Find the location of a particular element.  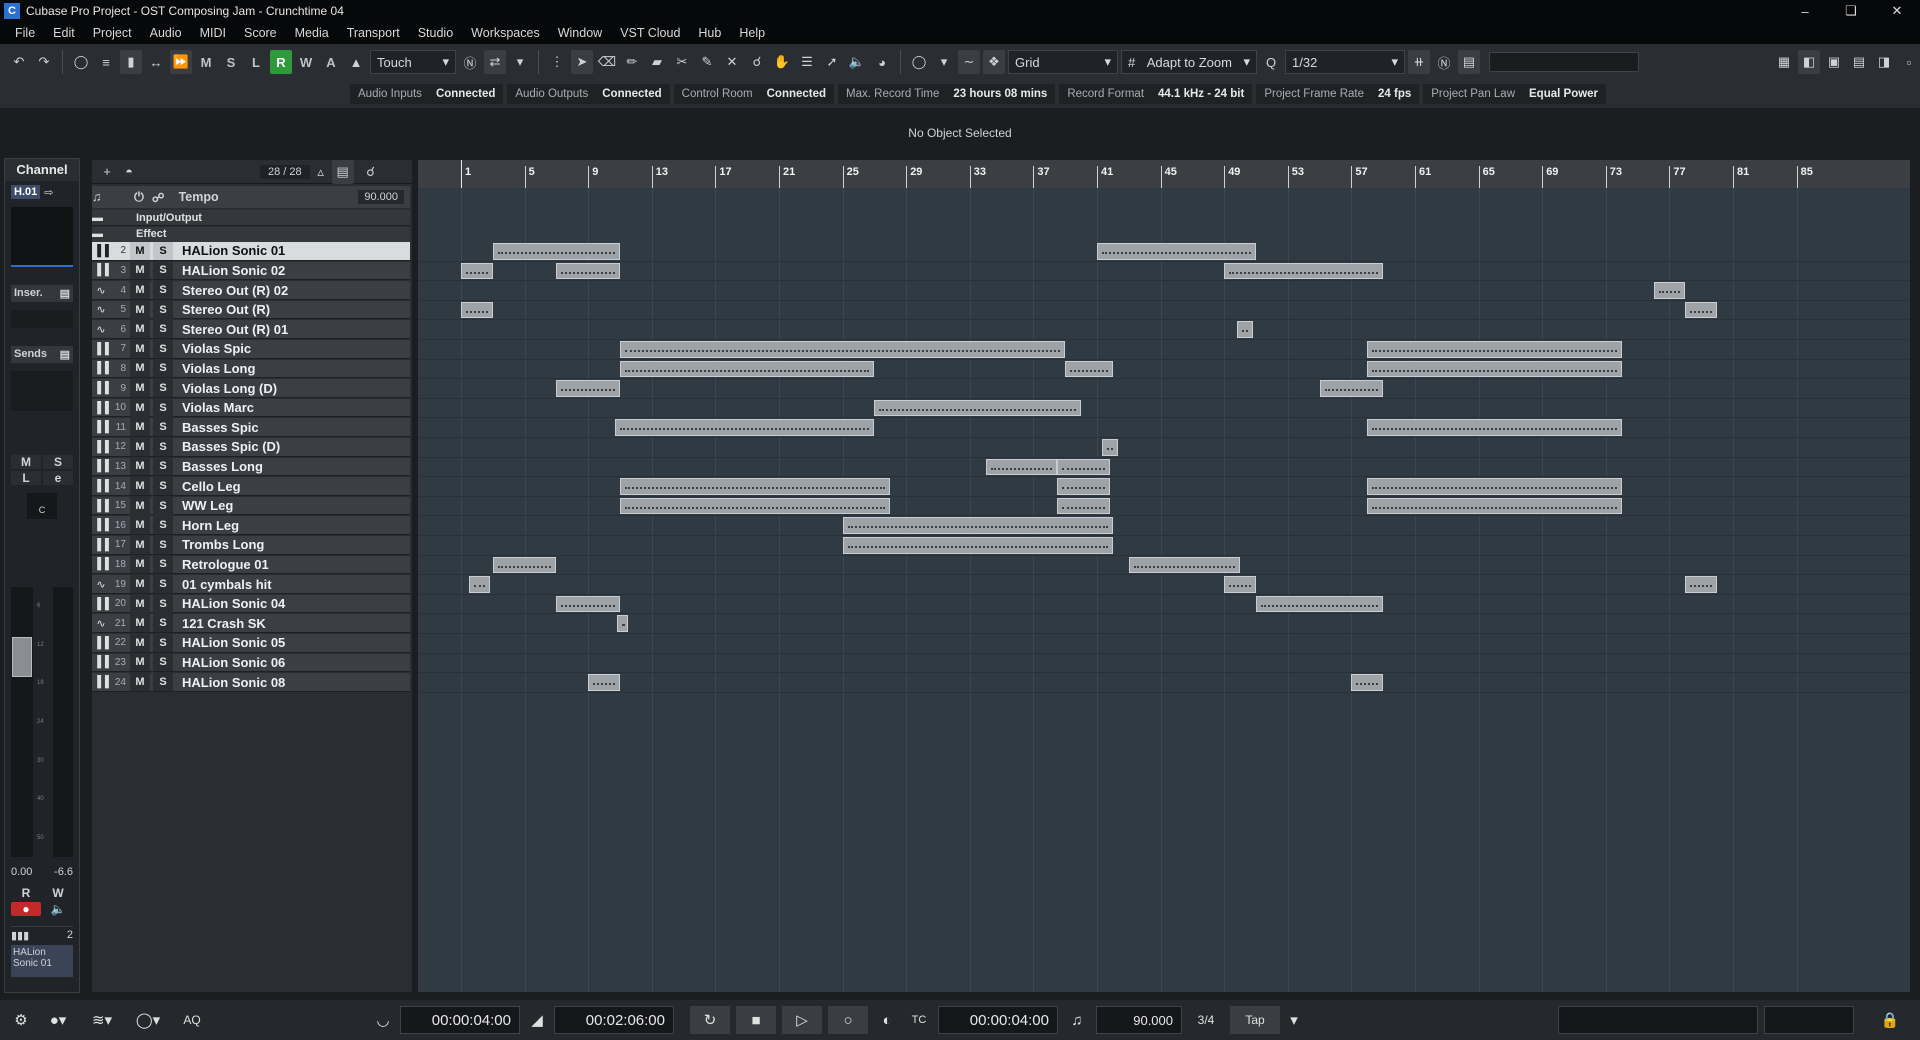

constrain-delay-icon: ◯ is located at coordinates (81, 62).